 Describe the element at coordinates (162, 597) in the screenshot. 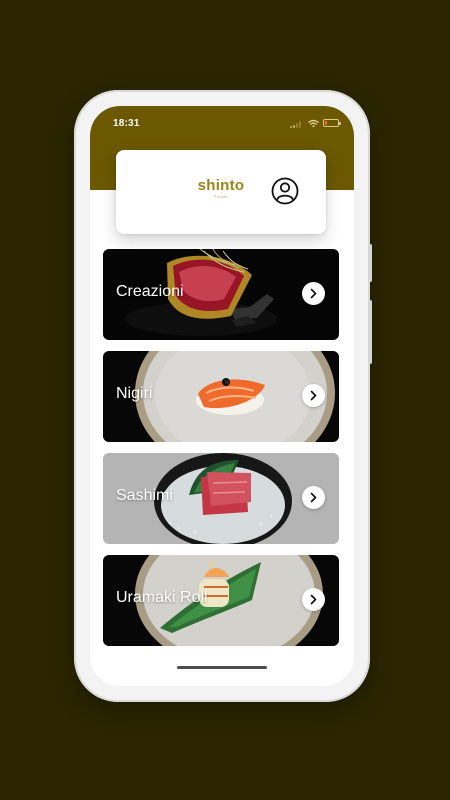

I see `menu-item-label: Uramaki Roll` at that location.